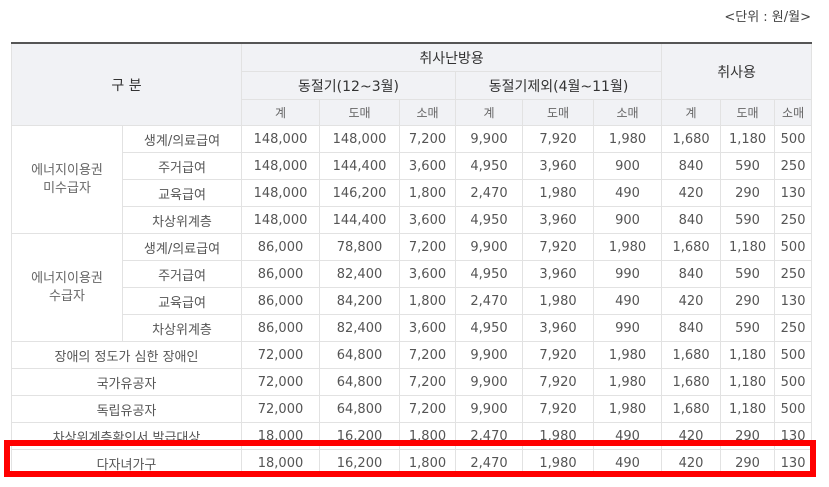 The height and width of the screenshot is (487, 829). Describe the element at coordinates (748, 463) in the screenshot. I see `value-cell: 290` at that location.